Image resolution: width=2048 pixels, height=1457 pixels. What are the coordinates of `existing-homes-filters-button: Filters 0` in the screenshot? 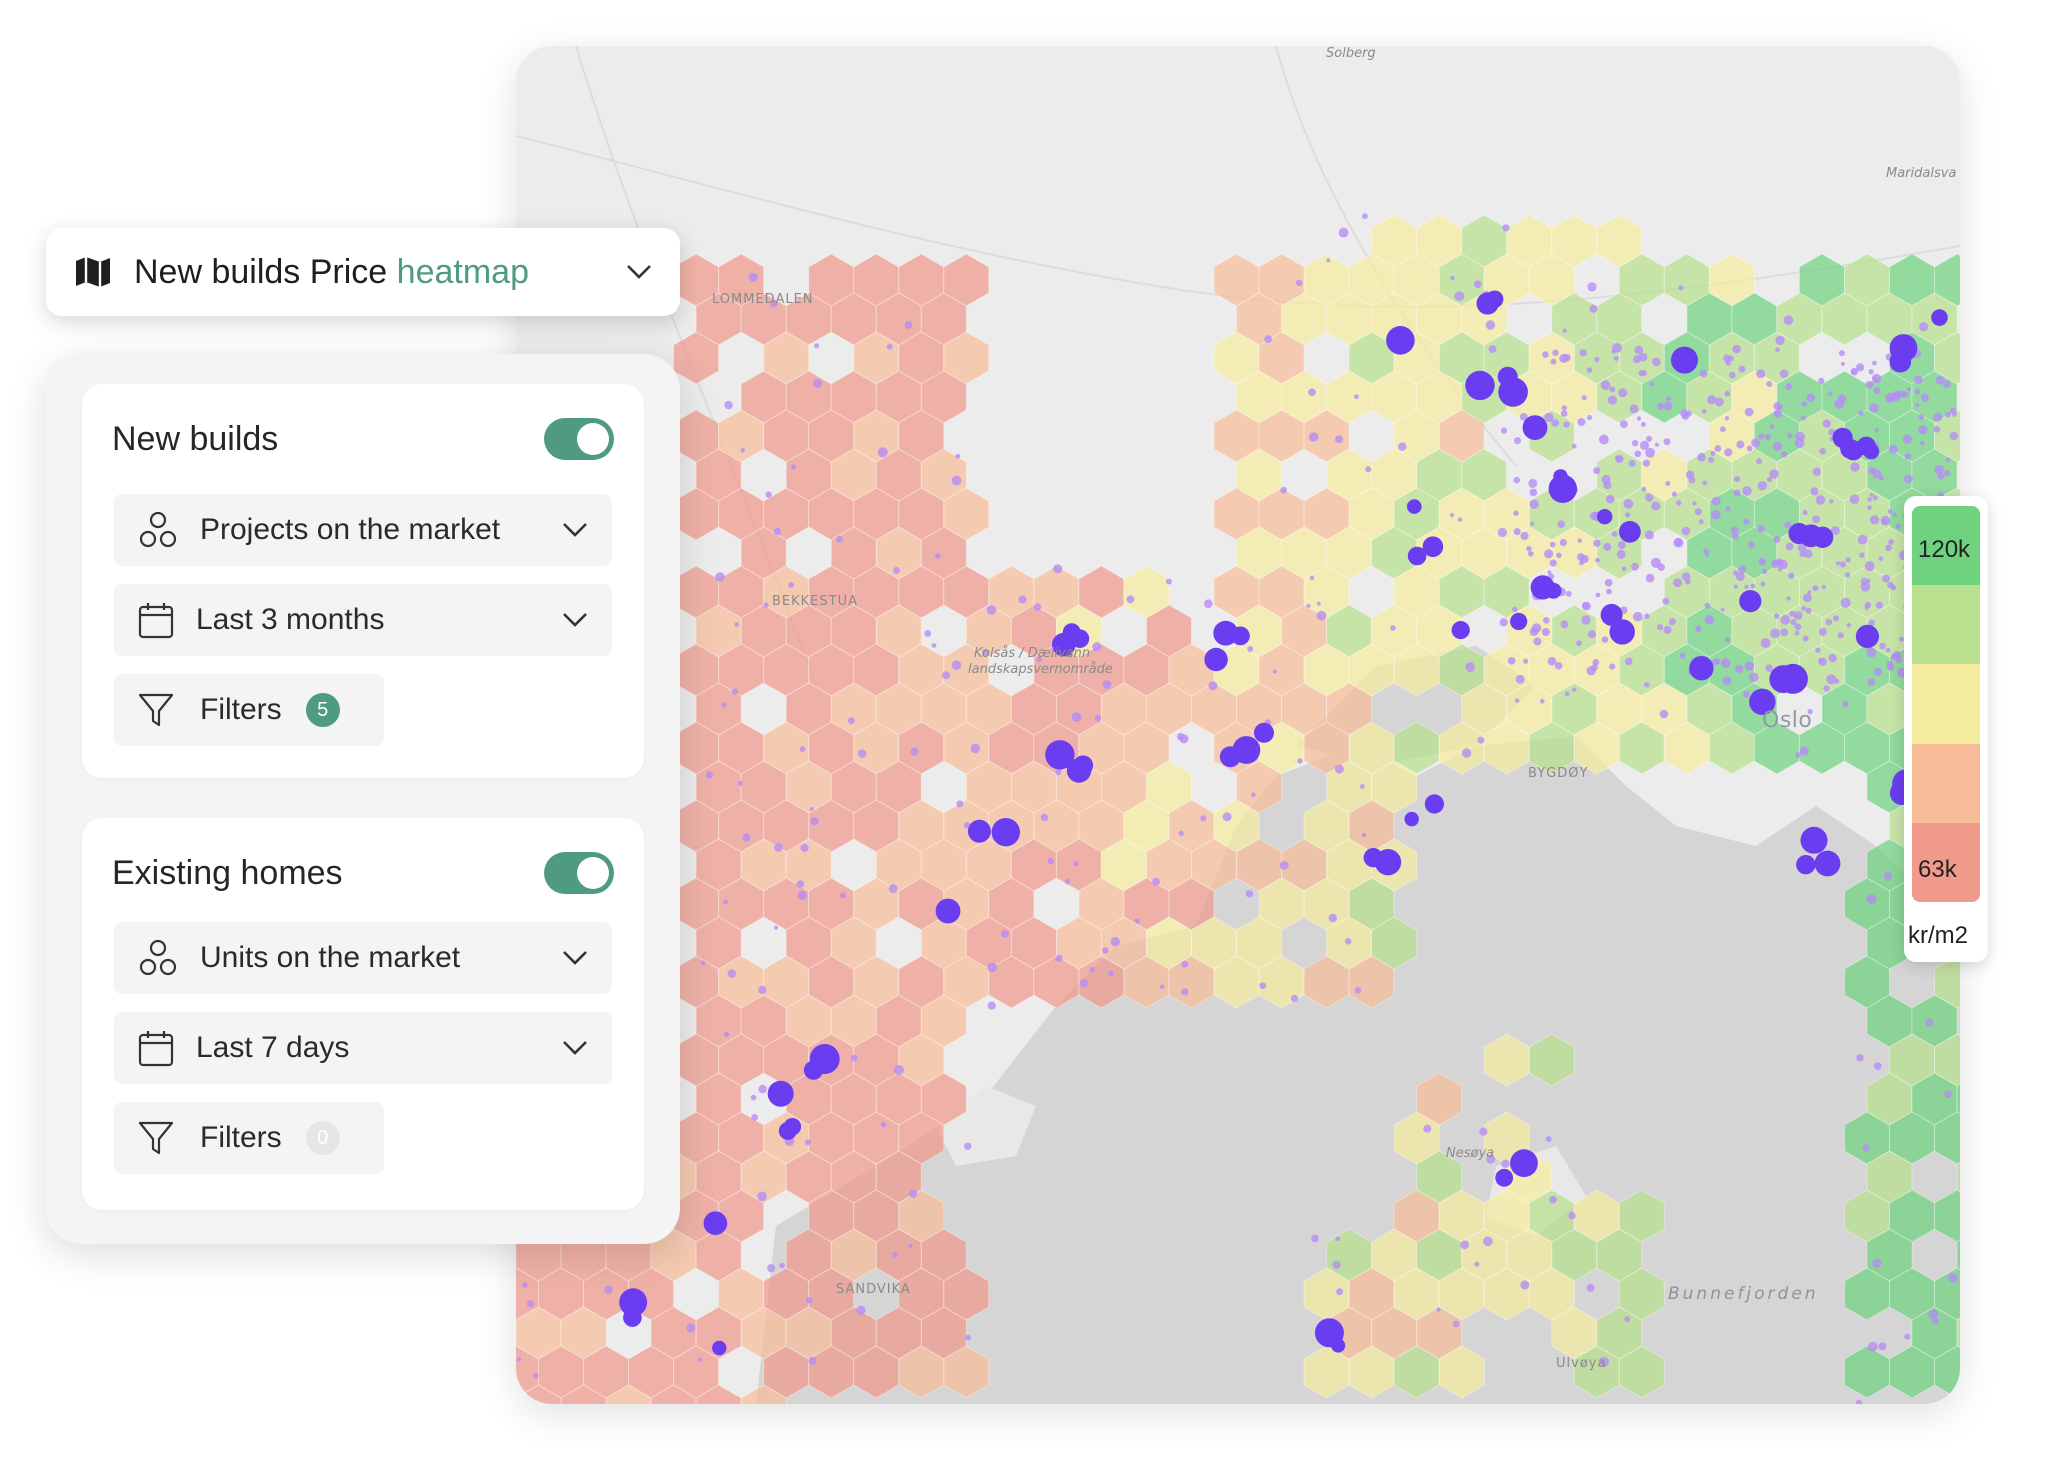 It's located at (249, 1138).